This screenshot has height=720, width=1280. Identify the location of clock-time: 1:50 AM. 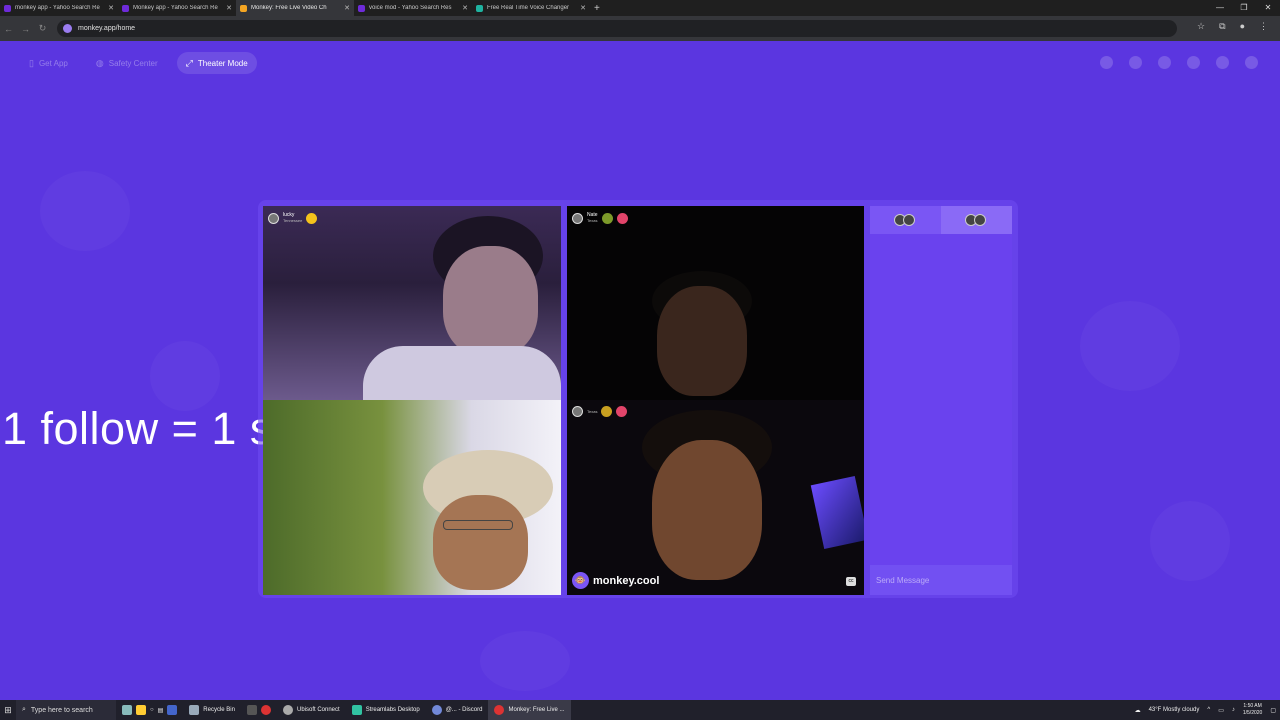
(1252, 706).